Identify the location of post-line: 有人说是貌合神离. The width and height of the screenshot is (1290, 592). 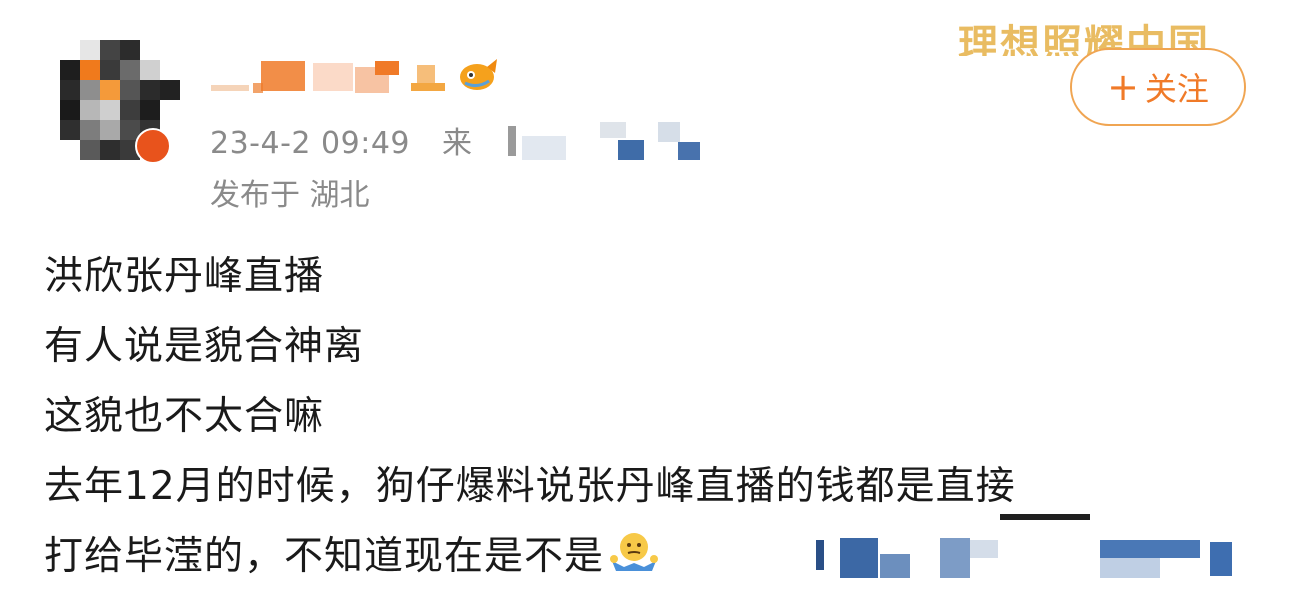
(204, 346).